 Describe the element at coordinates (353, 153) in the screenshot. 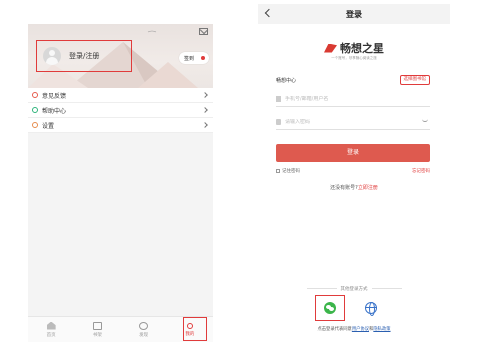

I see `login-button: 登录` at that location.